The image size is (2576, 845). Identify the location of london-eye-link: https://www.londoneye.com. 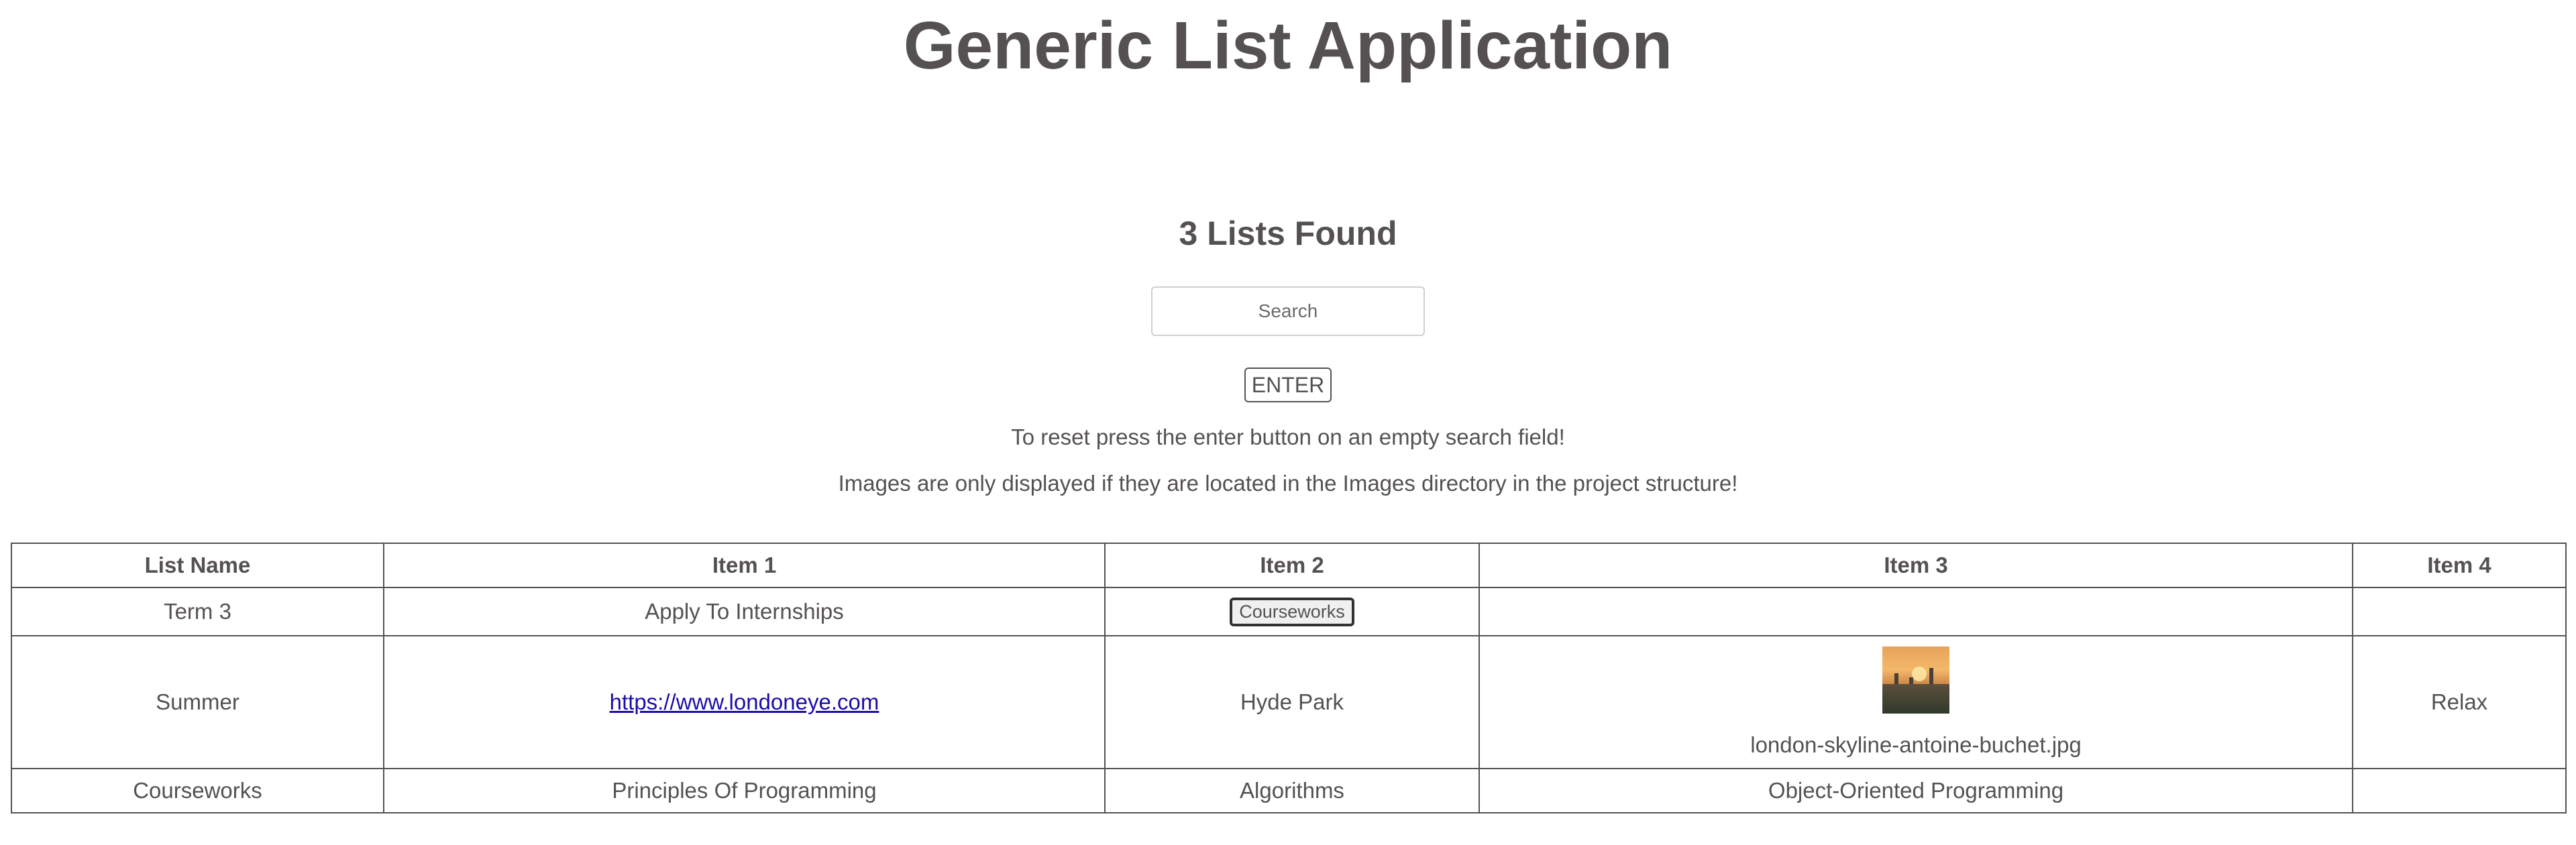
(744, 701).